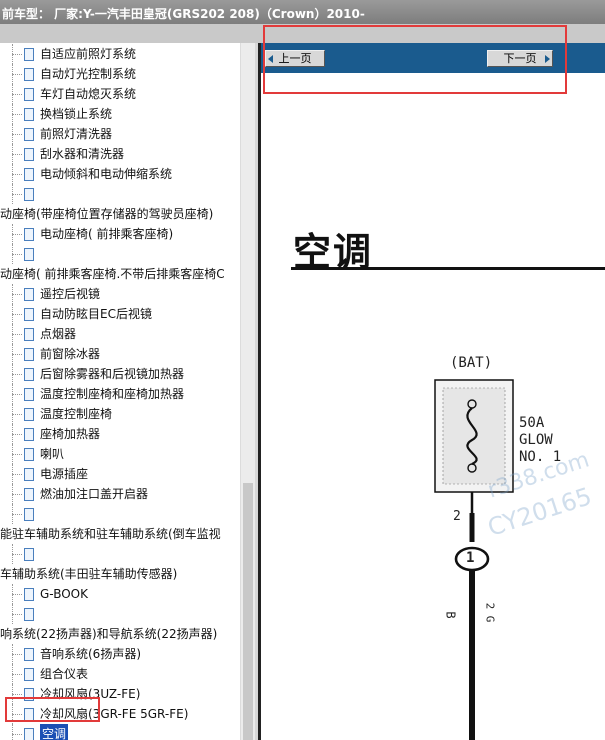 The height and width of the screenshot is (740, 605). I want to click on tree-item: 电动倾斜和电动伸缩系统, so click(120, 174).